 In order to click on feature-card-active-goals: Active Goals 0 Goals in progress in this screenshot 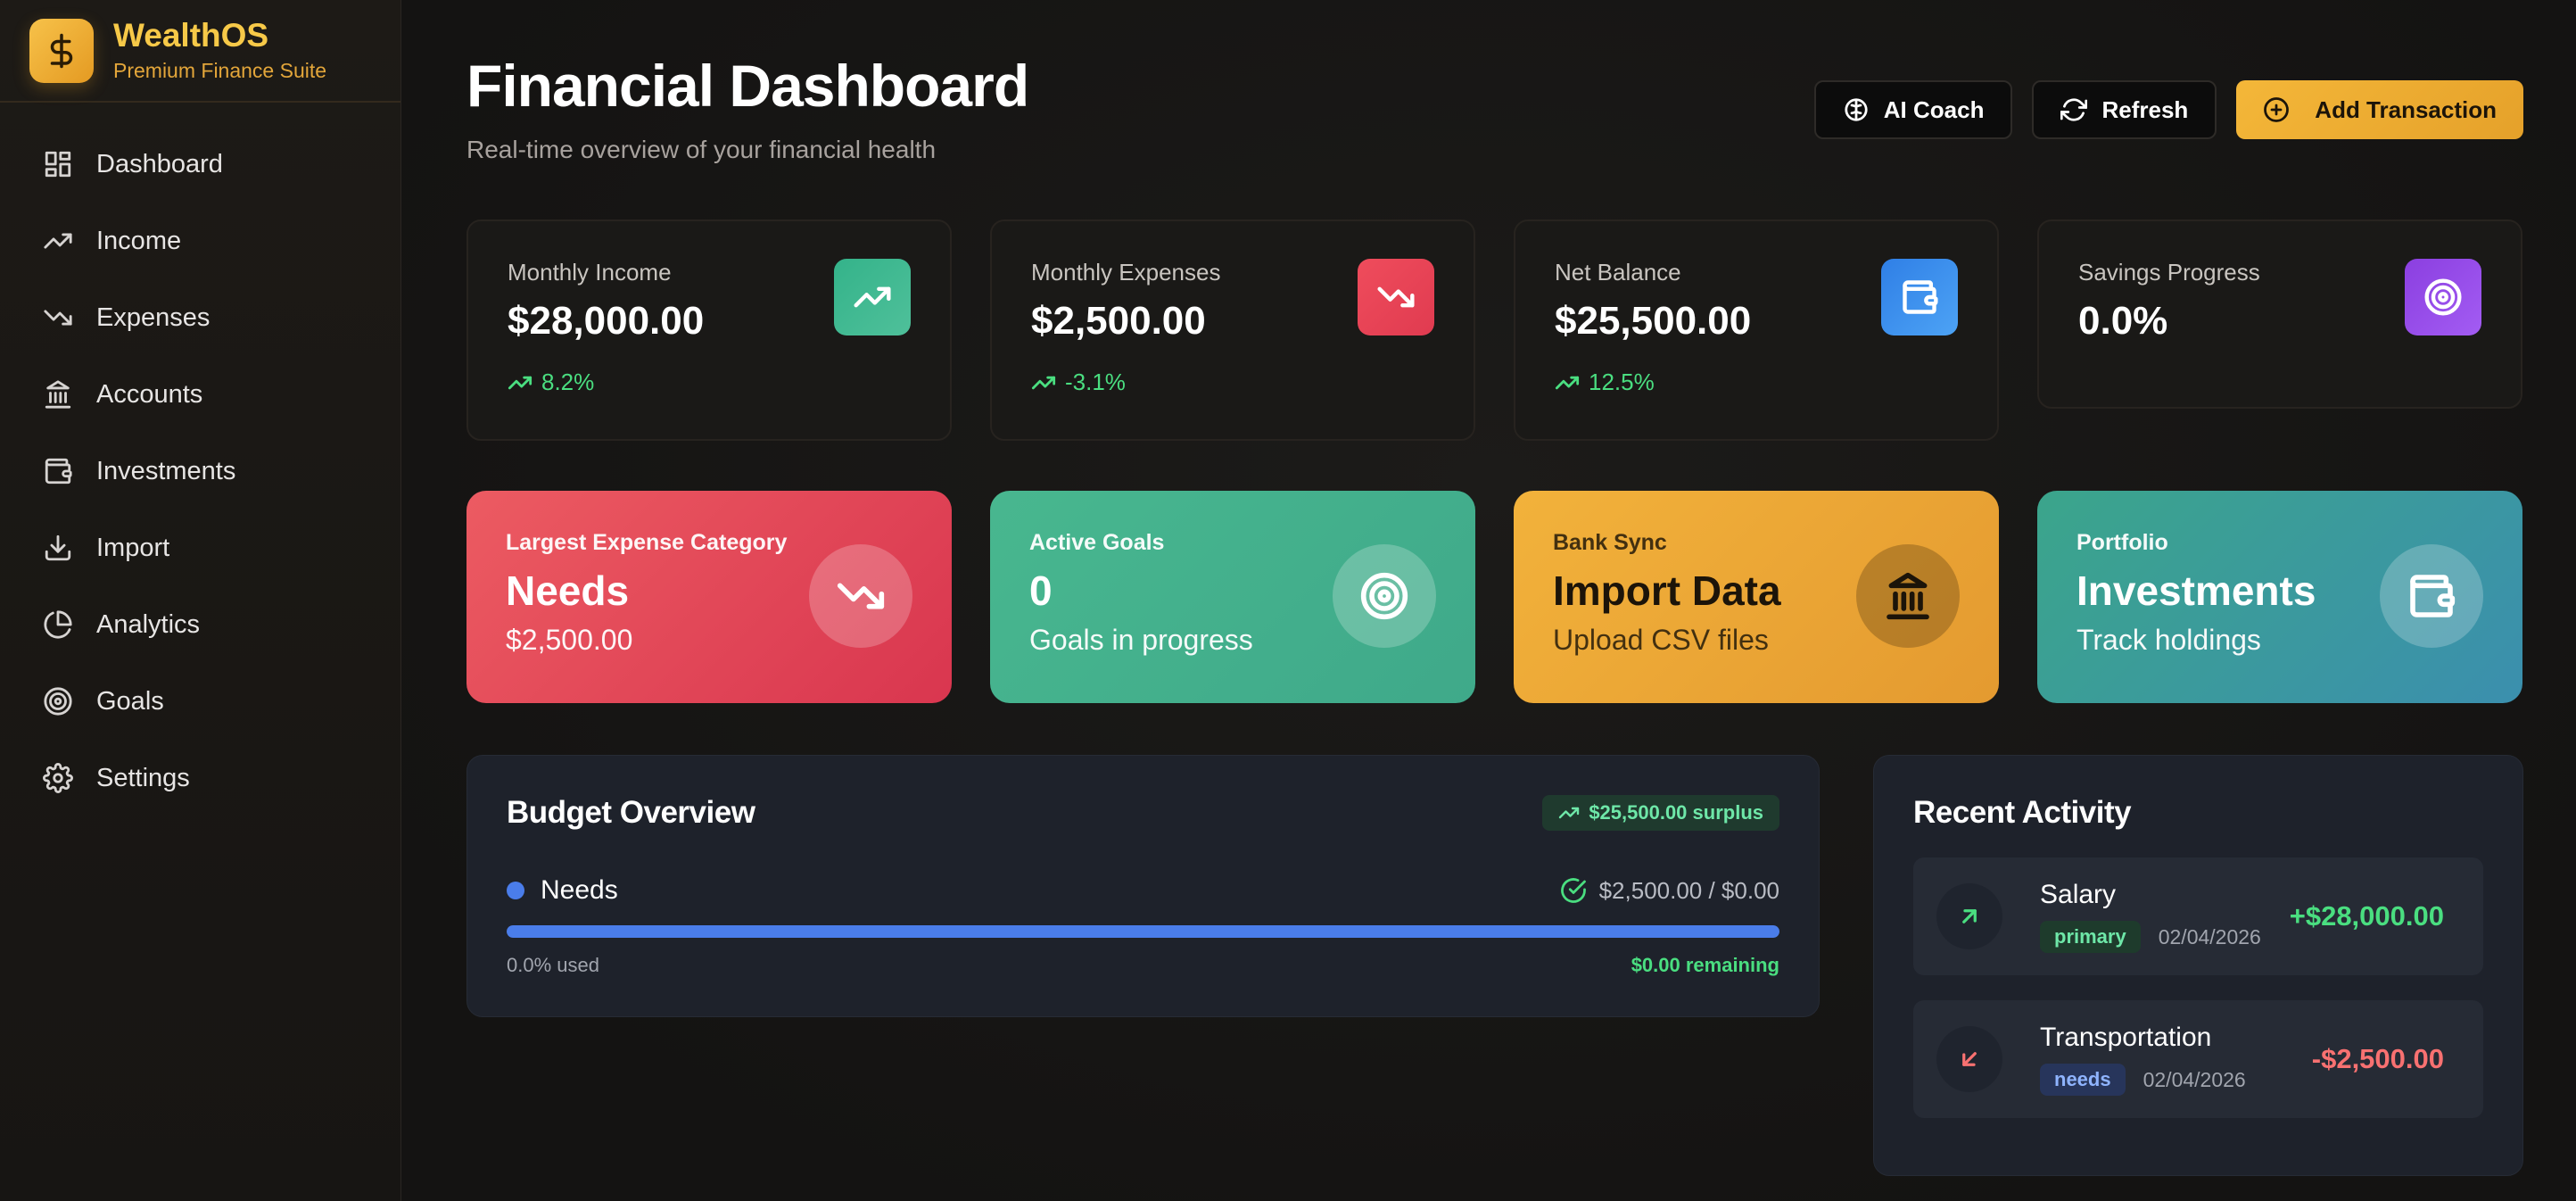, I will do `click(1233, 597)`.